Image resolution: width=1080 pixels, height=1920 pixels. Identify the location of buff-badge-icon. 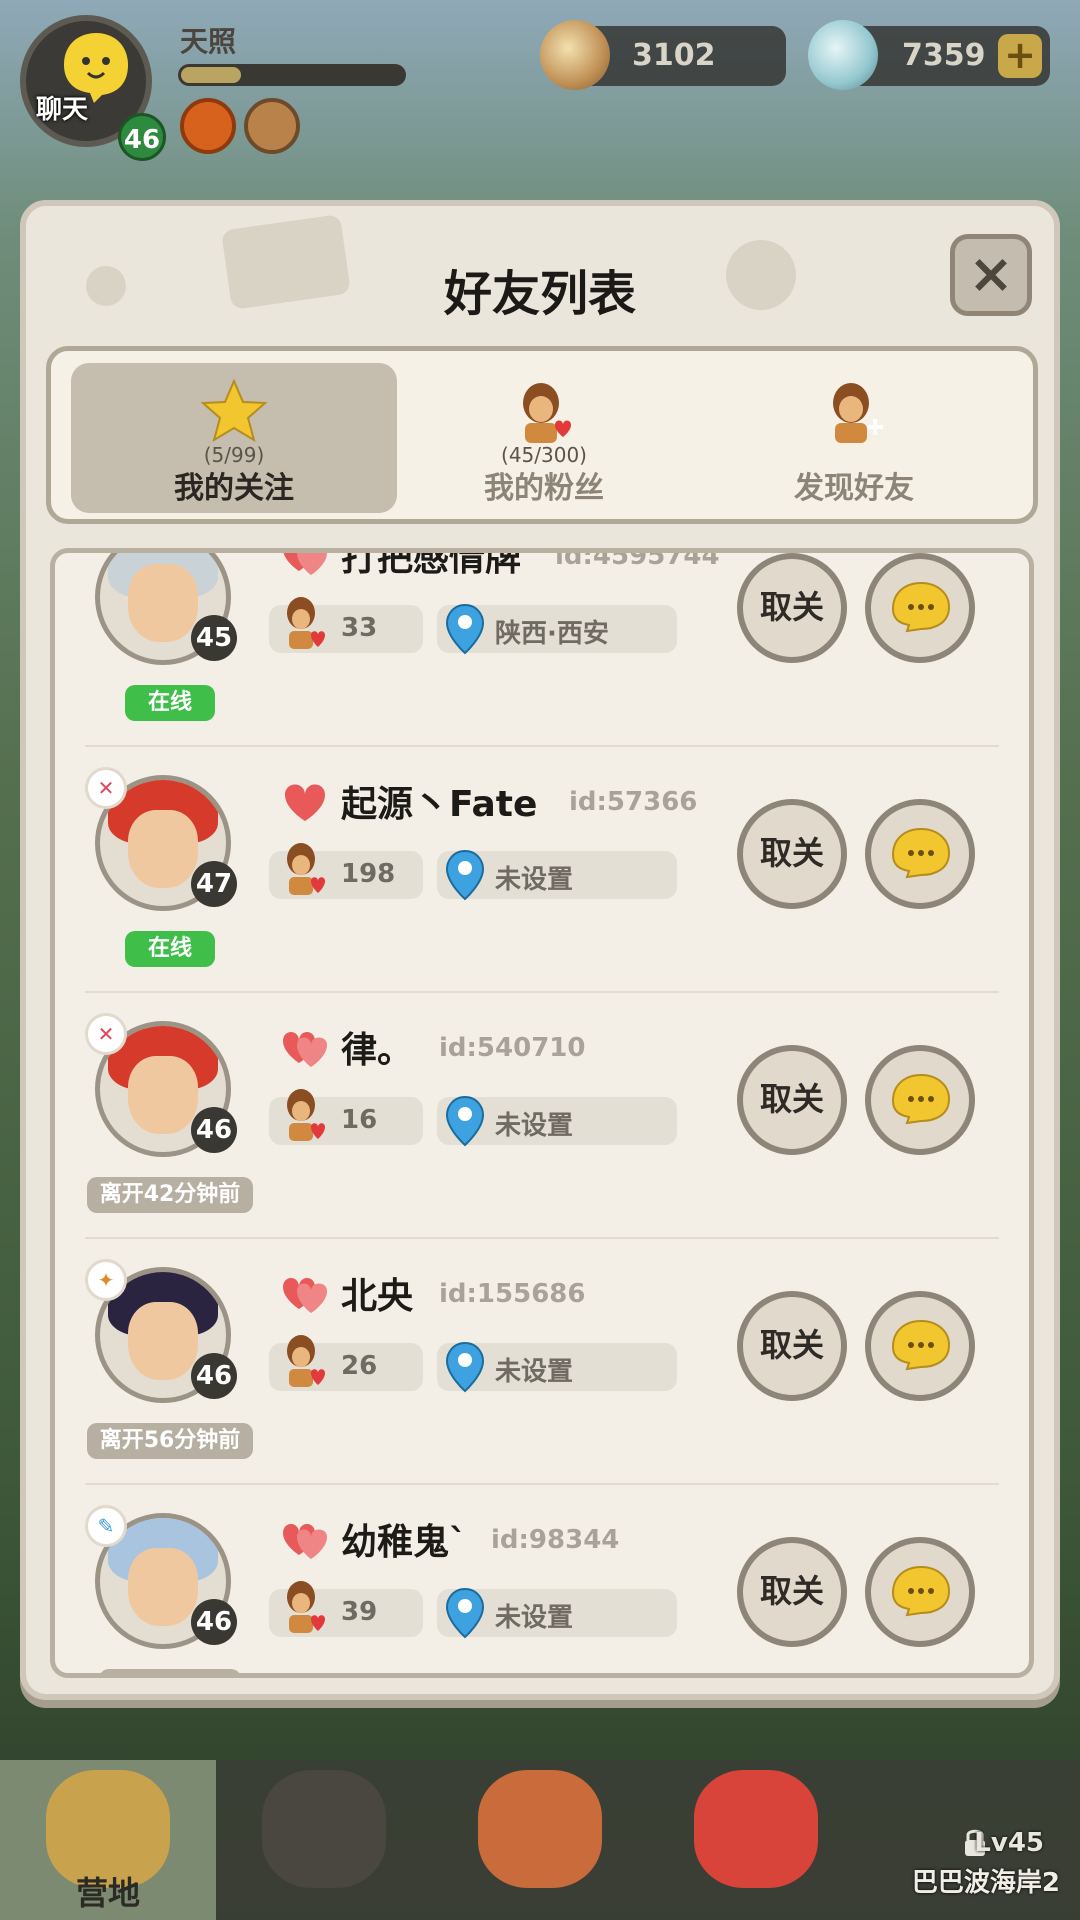
(208, 126).